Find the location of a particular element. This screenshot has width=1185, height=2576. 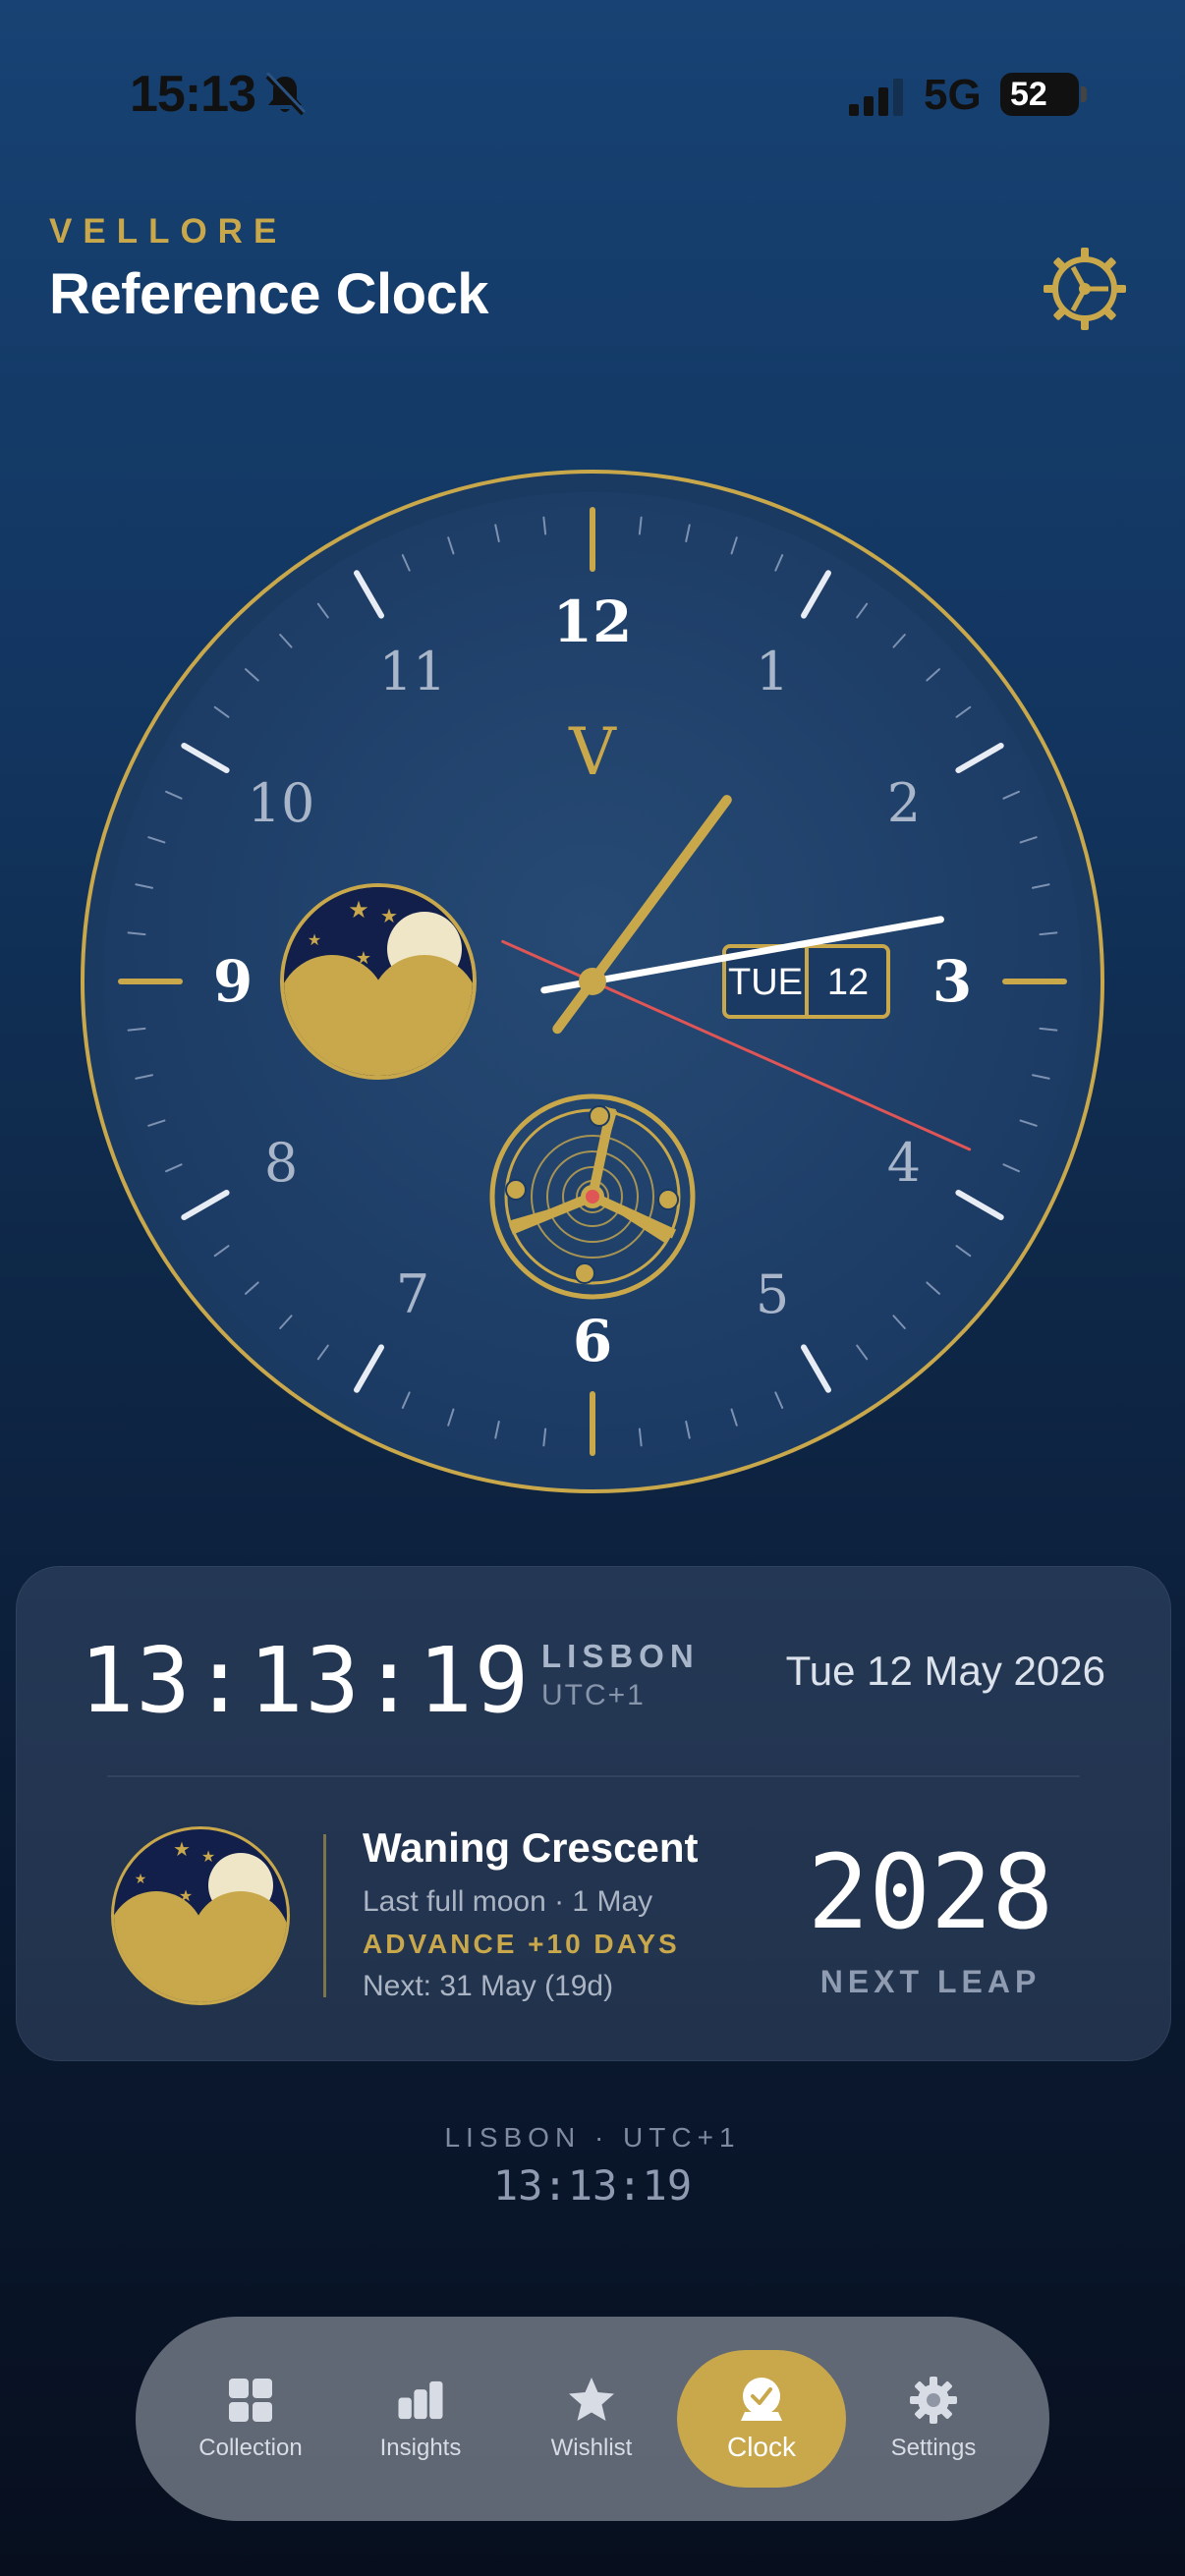

network-type: 5G is located at coordinates (953, 95).